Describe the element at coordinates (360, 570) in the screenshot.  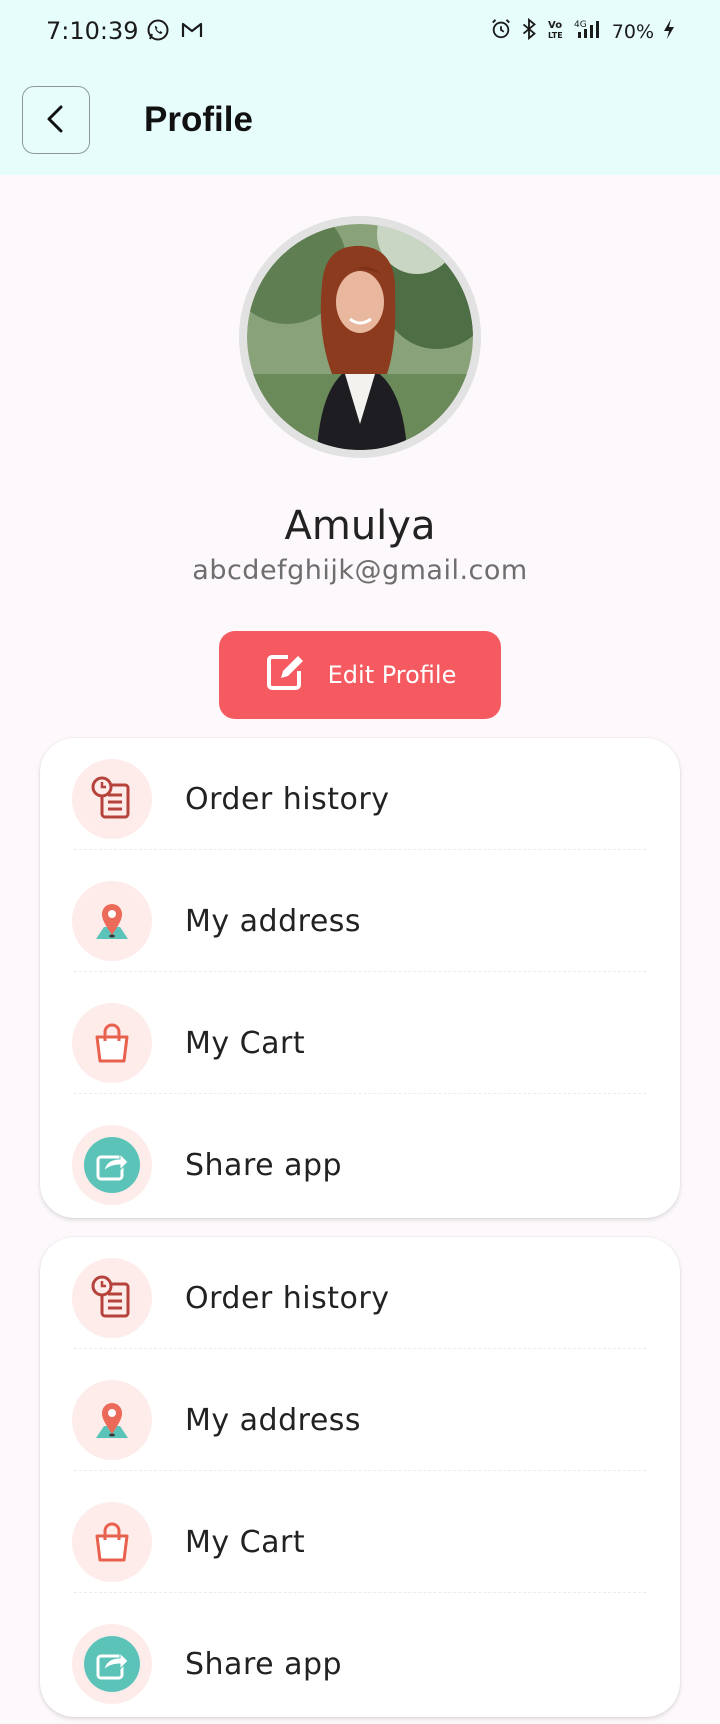
I see `user-email: abcdefghijk@gmail.com` at that location.